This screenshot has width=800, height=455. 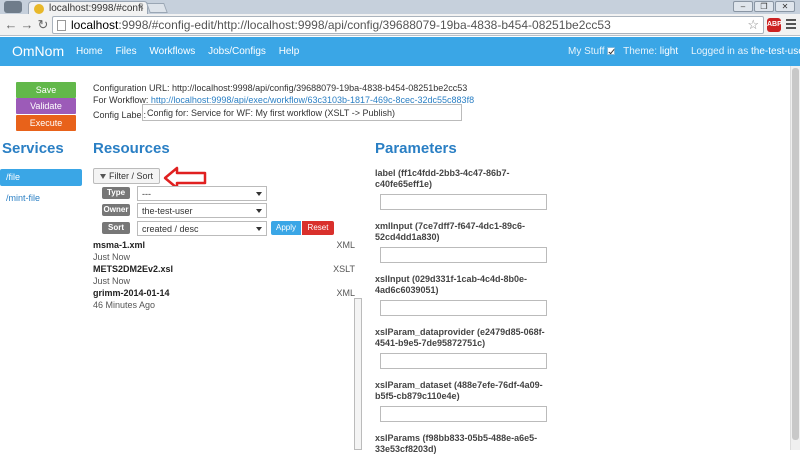 I want to click on service-item-mint-file: /mint-file, so click(x=41, y=198).